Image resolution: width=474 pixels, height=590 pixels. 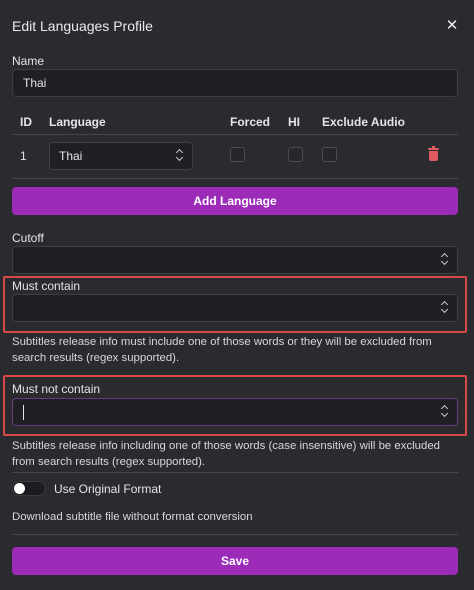 I want to click on row-forced-cell, so click(x=259, y=156).